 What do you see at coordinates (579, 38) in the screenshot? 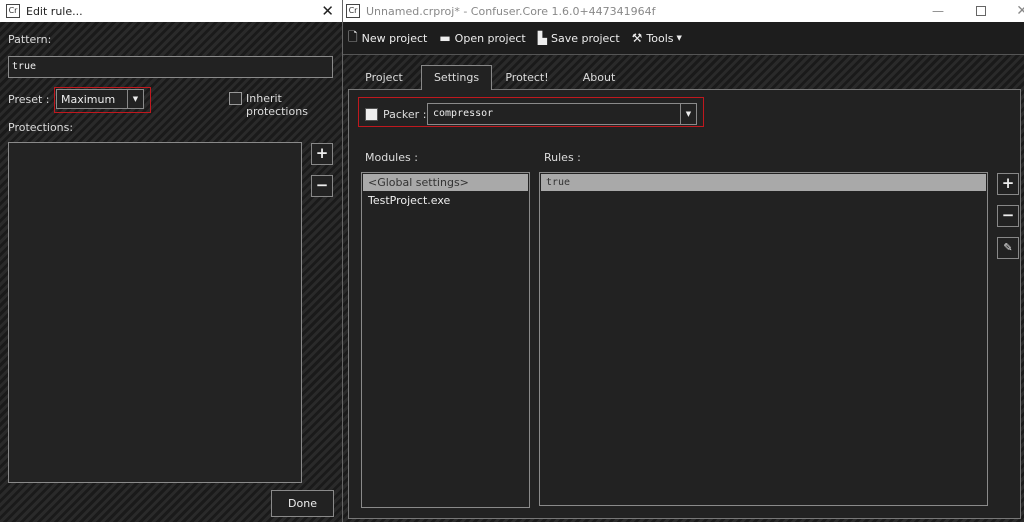
I see `save-project-button: ▙ Save project` at bounding box center [579, 38].